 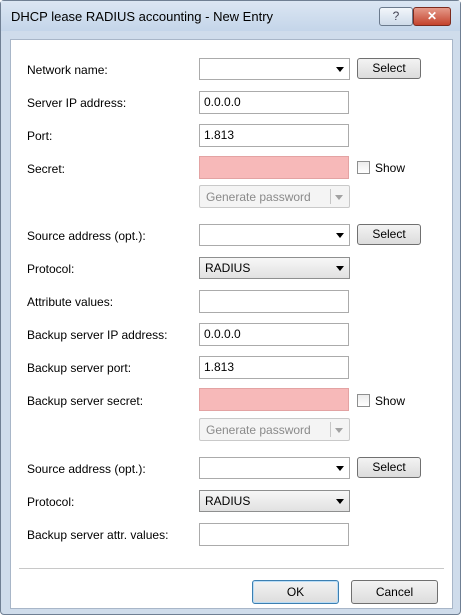 I want to click on footer-divider, so click(x=231, y=568).